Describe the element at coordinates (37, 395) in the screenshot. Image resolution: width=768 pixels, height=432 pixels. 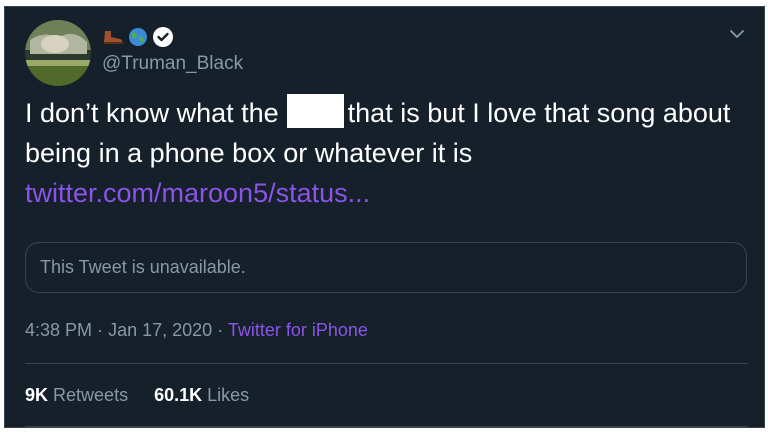
I see `retweets-count: 9K` at that location.